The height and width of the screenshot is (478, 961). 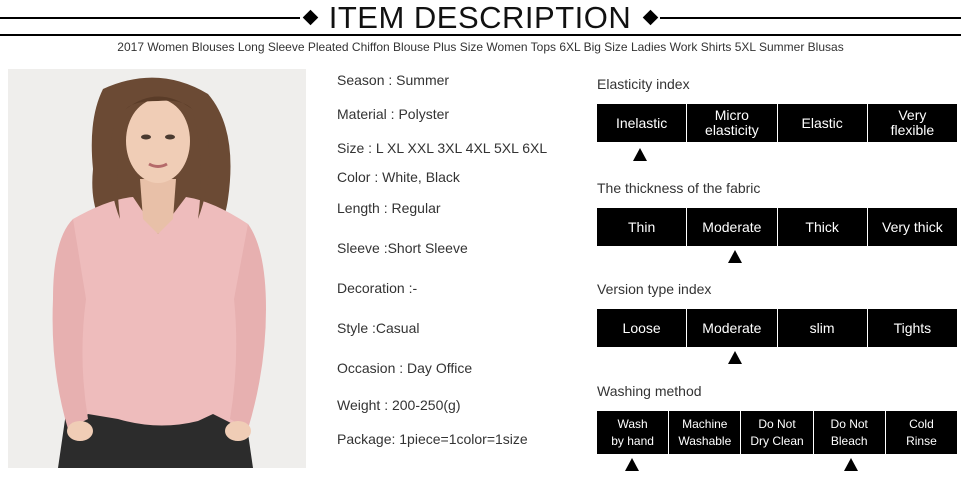 What do you see at coordinates (432, 439) in the screenshot?
I see `spec-package: Package: 1piece=1color=1size` at bounding box center [432, 439].